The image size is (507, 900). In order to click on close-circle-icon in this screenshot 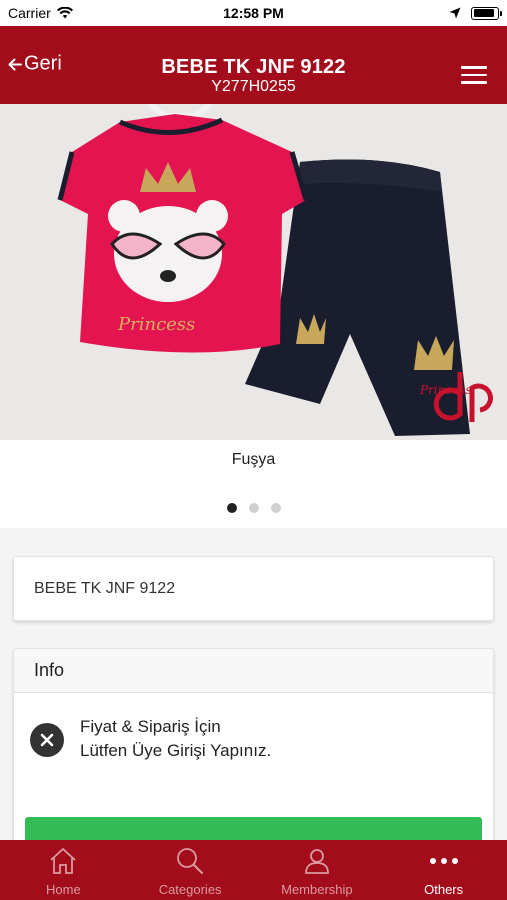, I will do `click(47, 740)`.